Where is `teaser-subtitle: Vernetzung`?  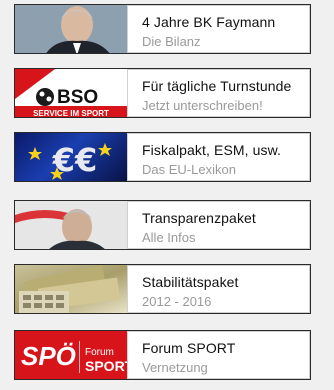 teaser-subtitle: Vernetzung is located at coordinates (175, 367).